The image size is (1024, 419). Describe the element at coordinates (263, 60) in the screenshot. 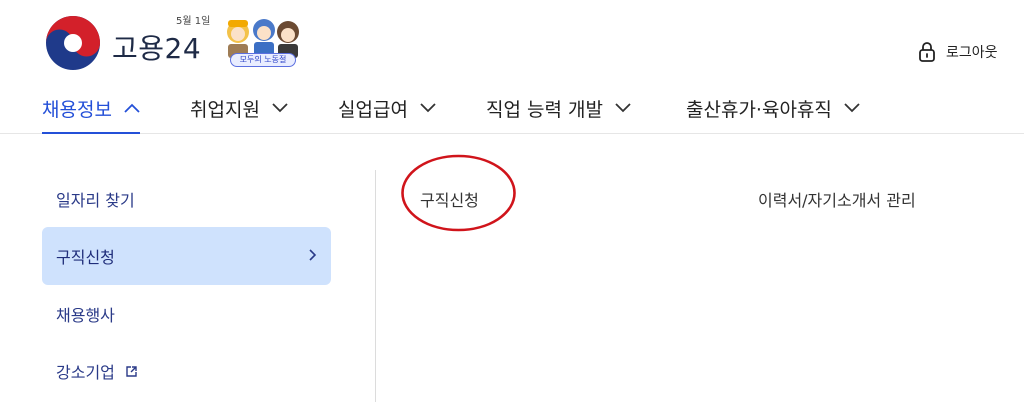

I see `event-badge: 모두의 노동절` at that location.